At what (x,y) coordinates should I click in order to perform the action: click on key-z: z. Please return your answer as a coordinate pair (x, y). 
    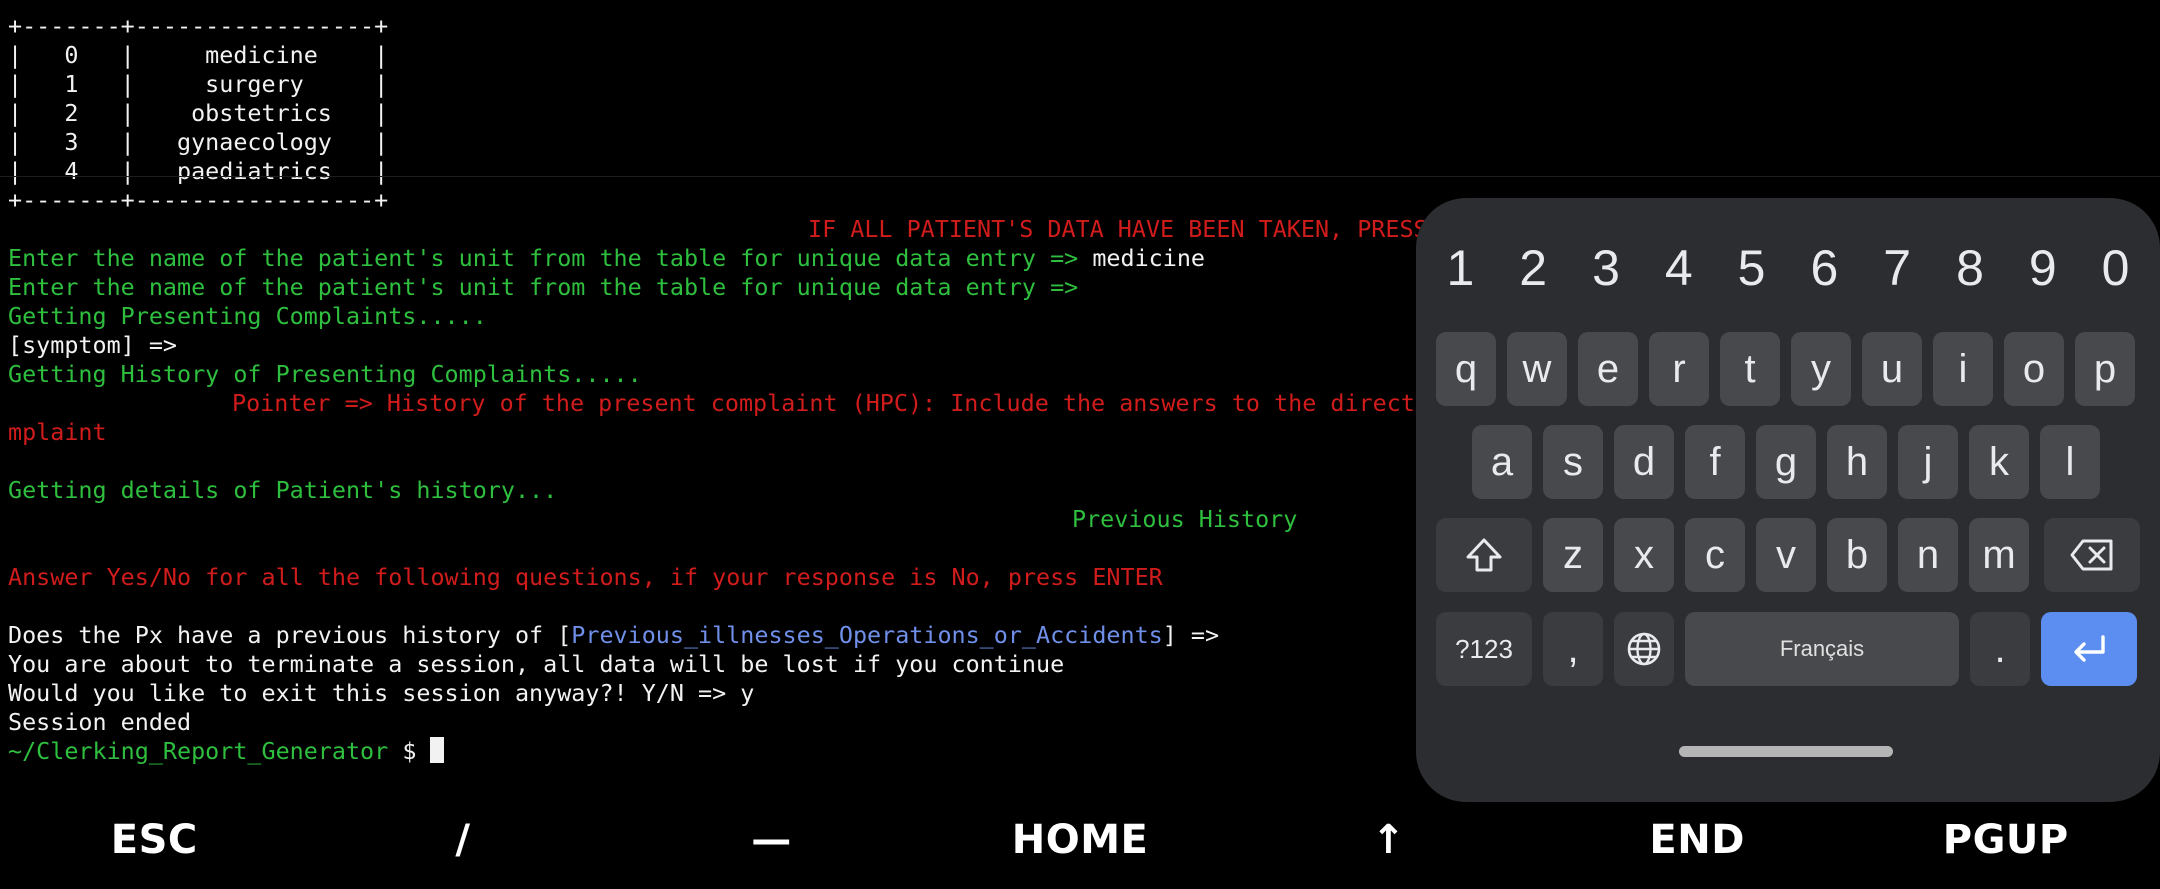
    Looking at the image, I should click on (1573, 555).